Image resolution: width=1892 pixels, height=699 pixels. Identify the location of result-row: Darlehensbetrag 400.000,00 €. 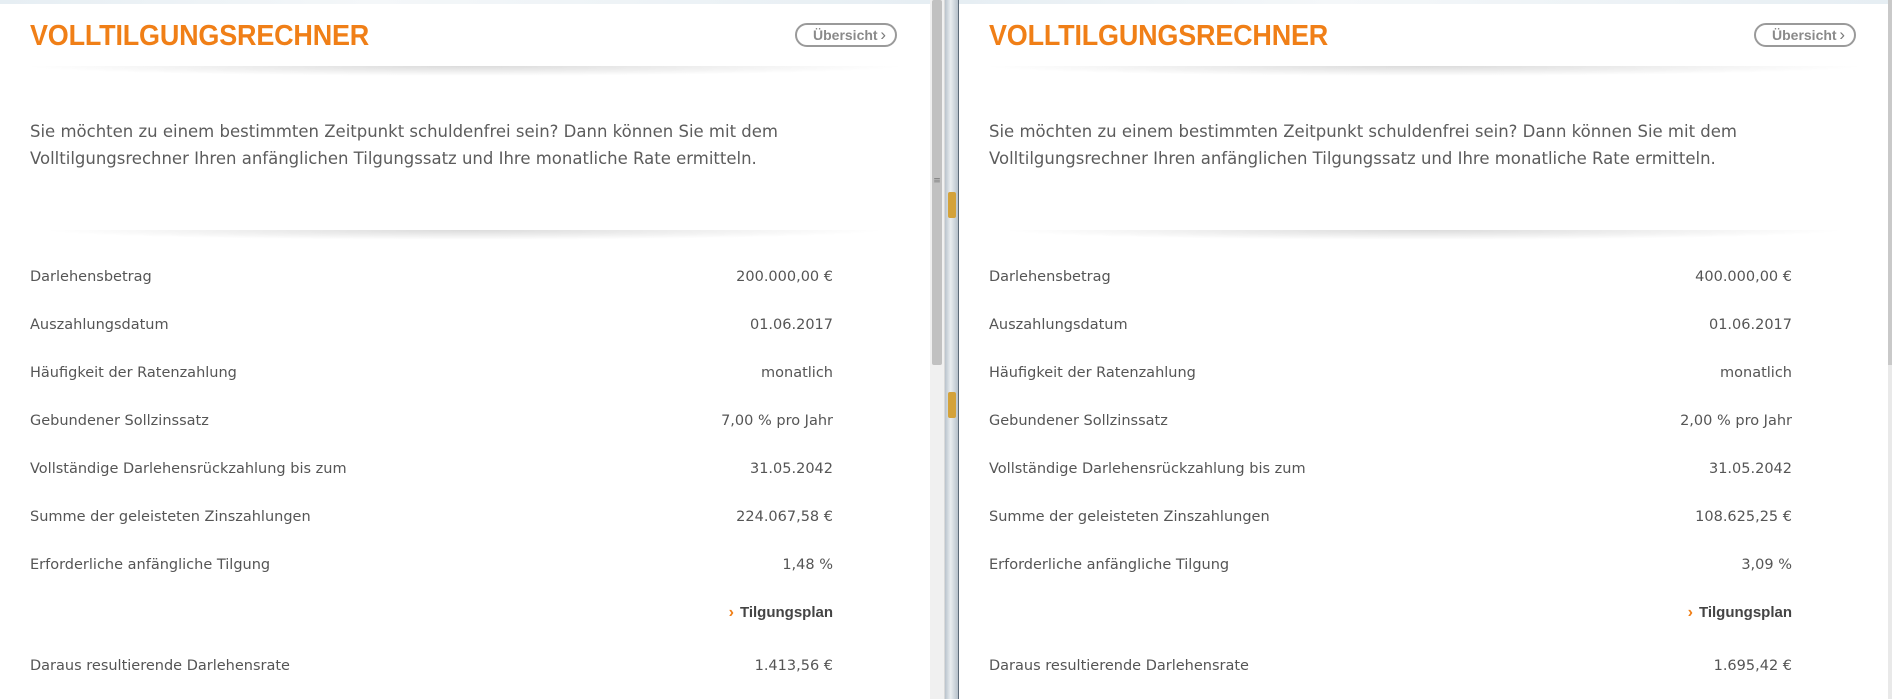
(1390, 277).